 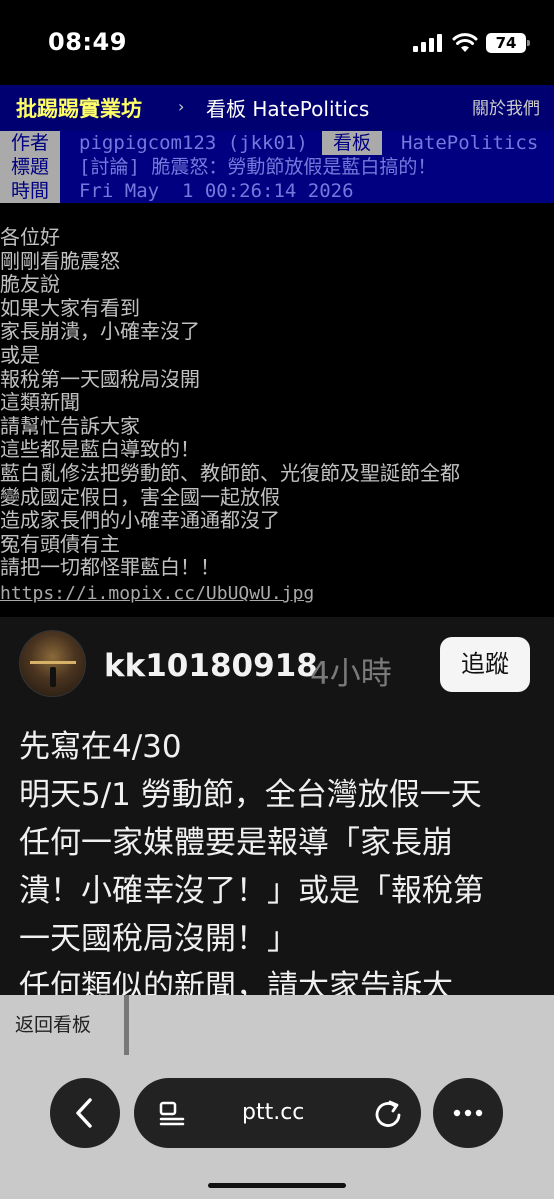 I want to click on author-tag: 作者, so click(x=30, y=143).